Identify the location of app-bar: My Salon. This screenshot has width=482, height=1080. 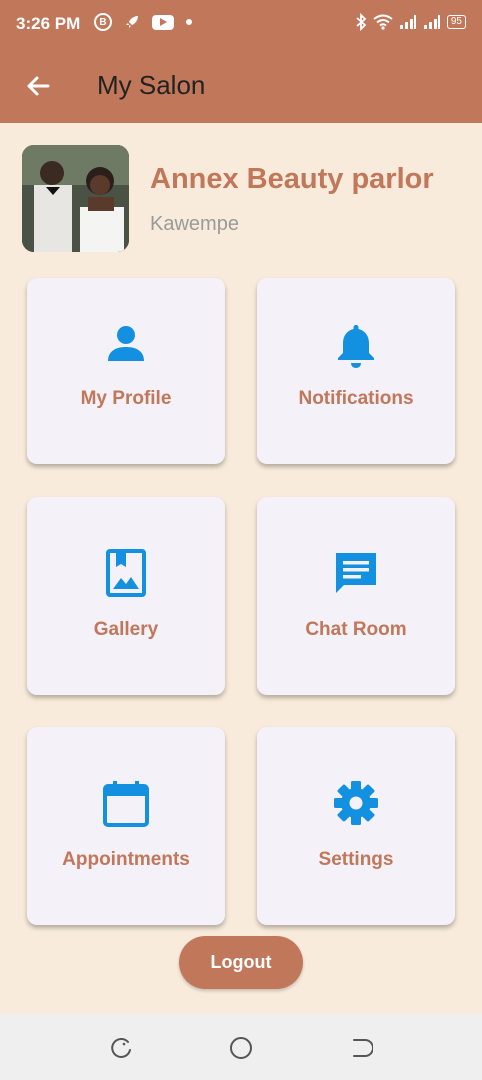
(241, 86).